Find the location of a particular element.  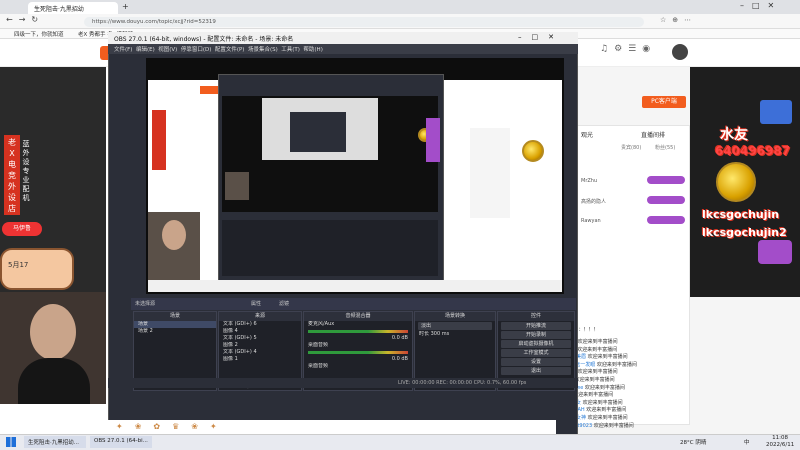

coin-badge-icon is located at coordinates (736, 182).